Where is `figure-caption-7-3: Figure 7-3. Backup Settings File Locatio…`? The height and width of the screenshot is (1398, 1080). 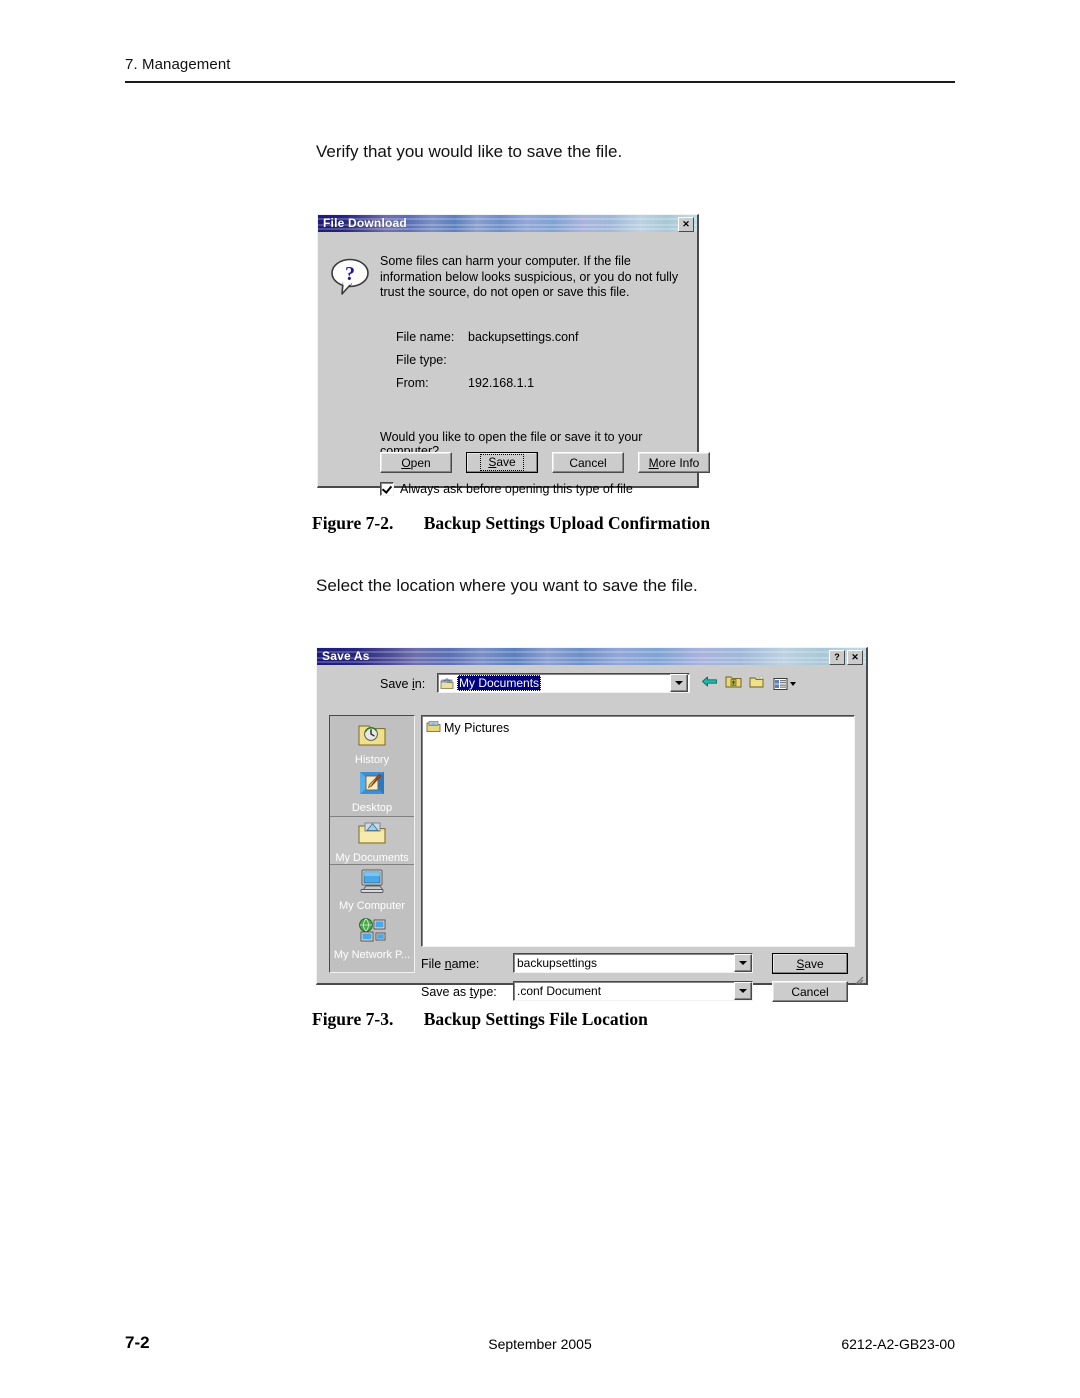 figure-caption-7-3: Figure 7-3. Backup Settings File Locatio… is located at coordinates (480, 1019).